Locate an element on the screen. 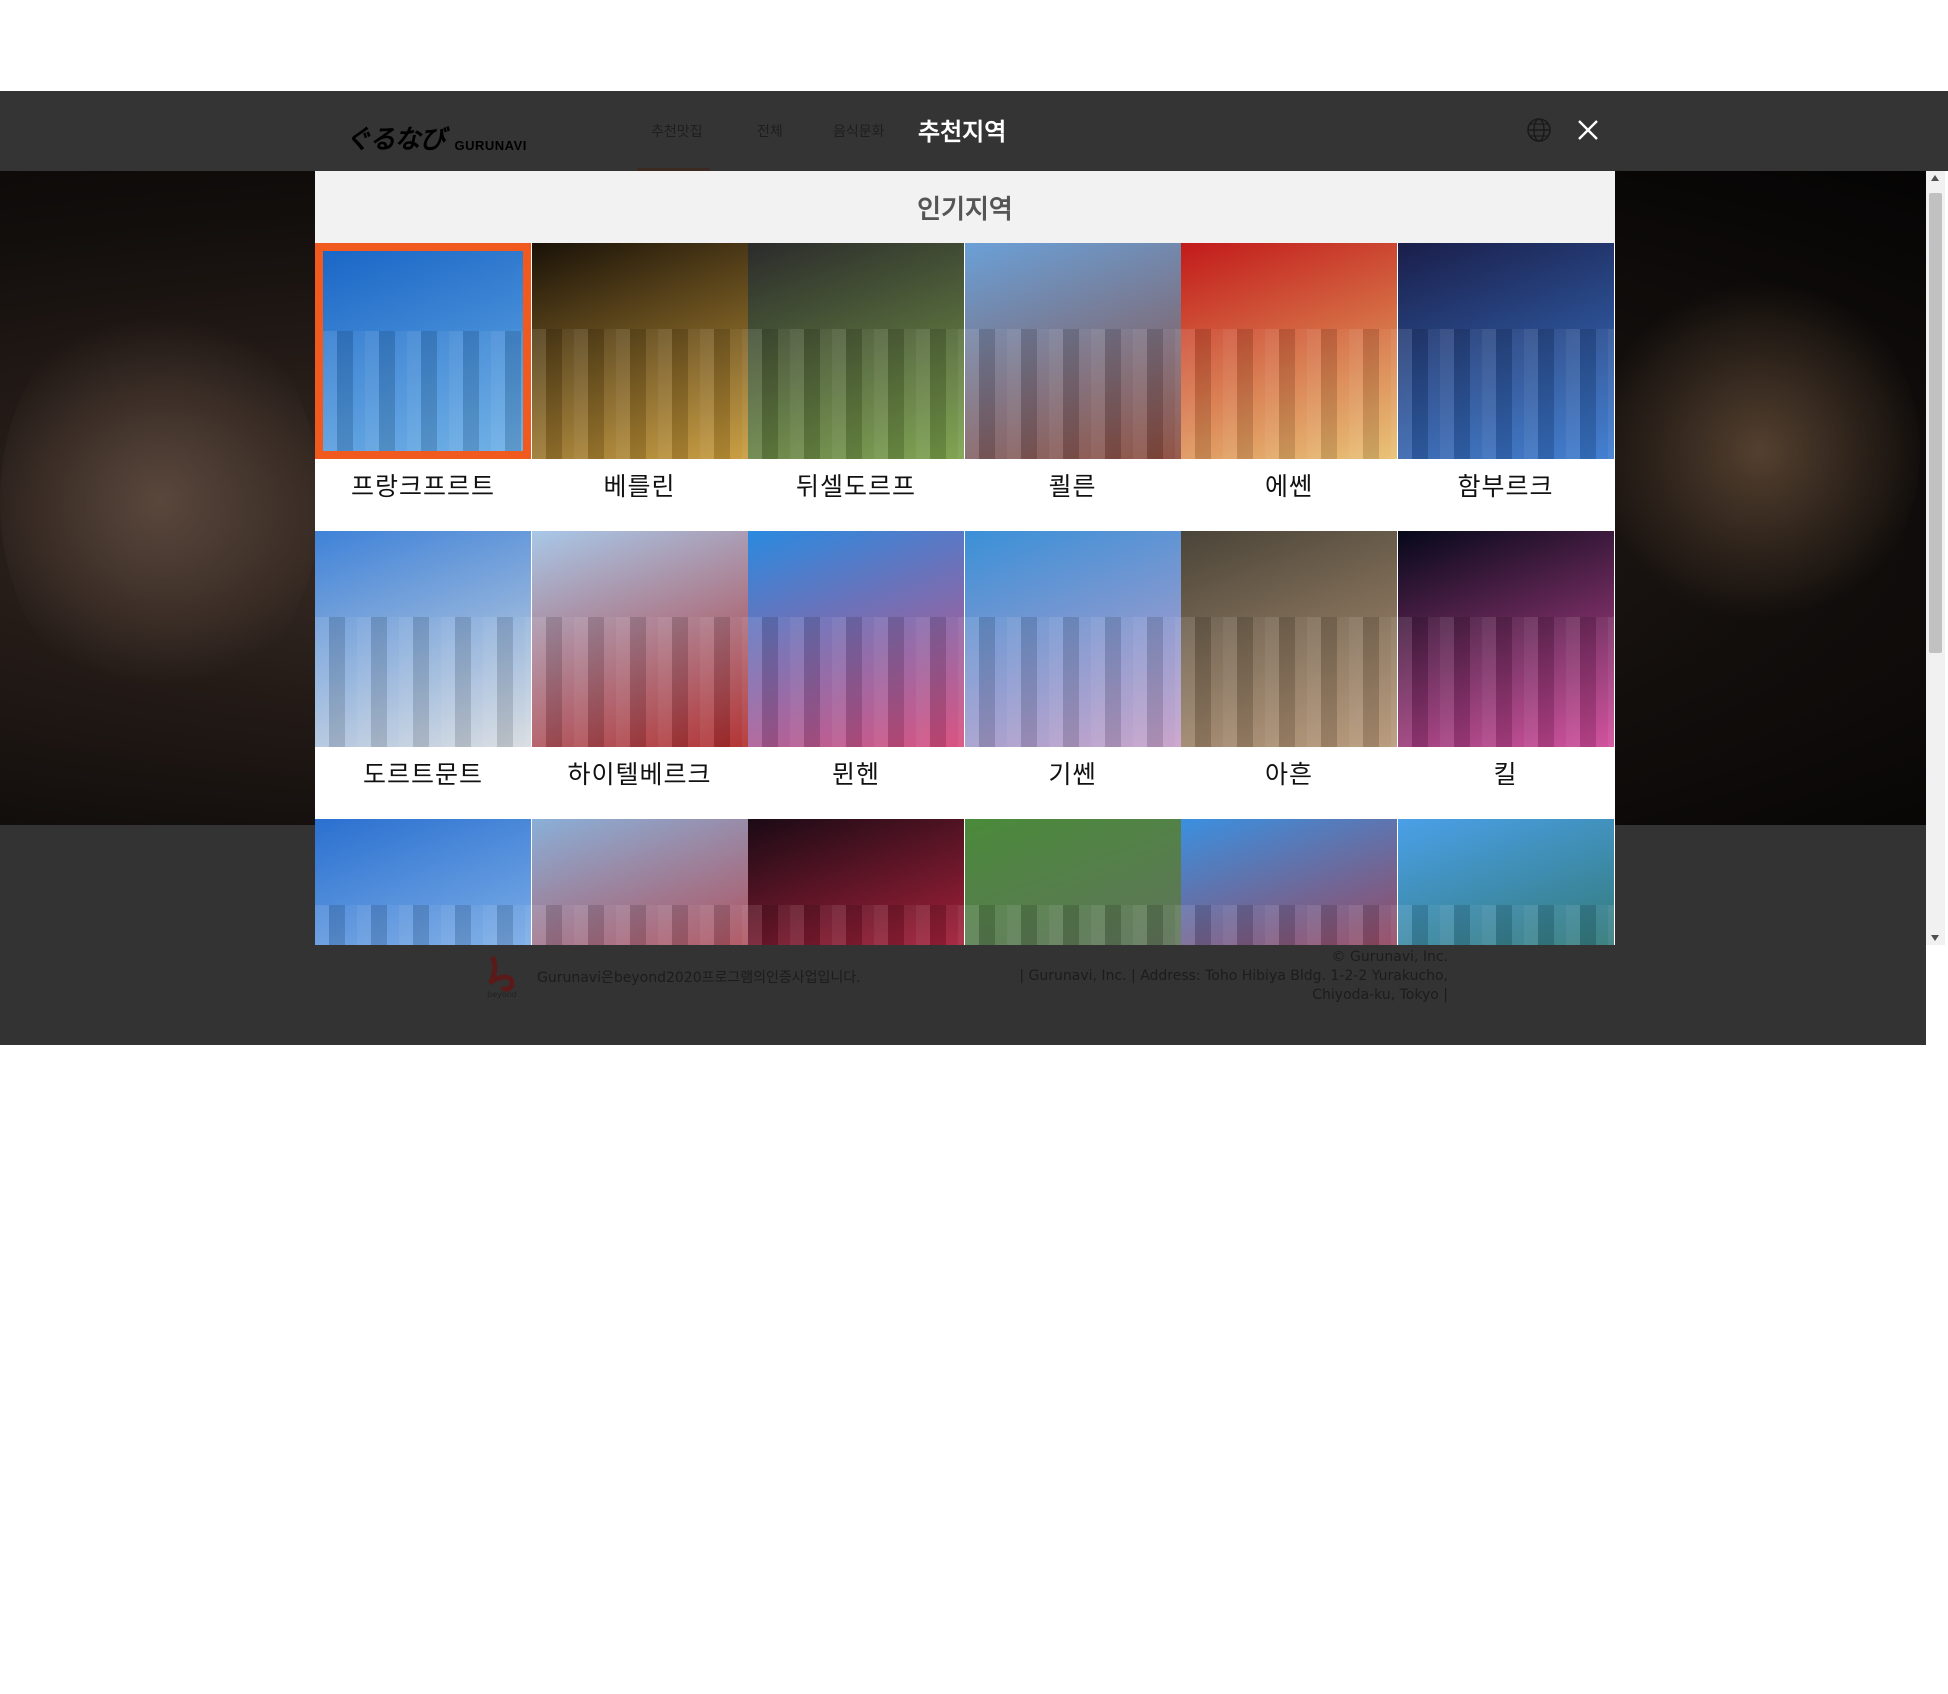  logo-en: GURUNAVI is located at coordinates (490, 145).